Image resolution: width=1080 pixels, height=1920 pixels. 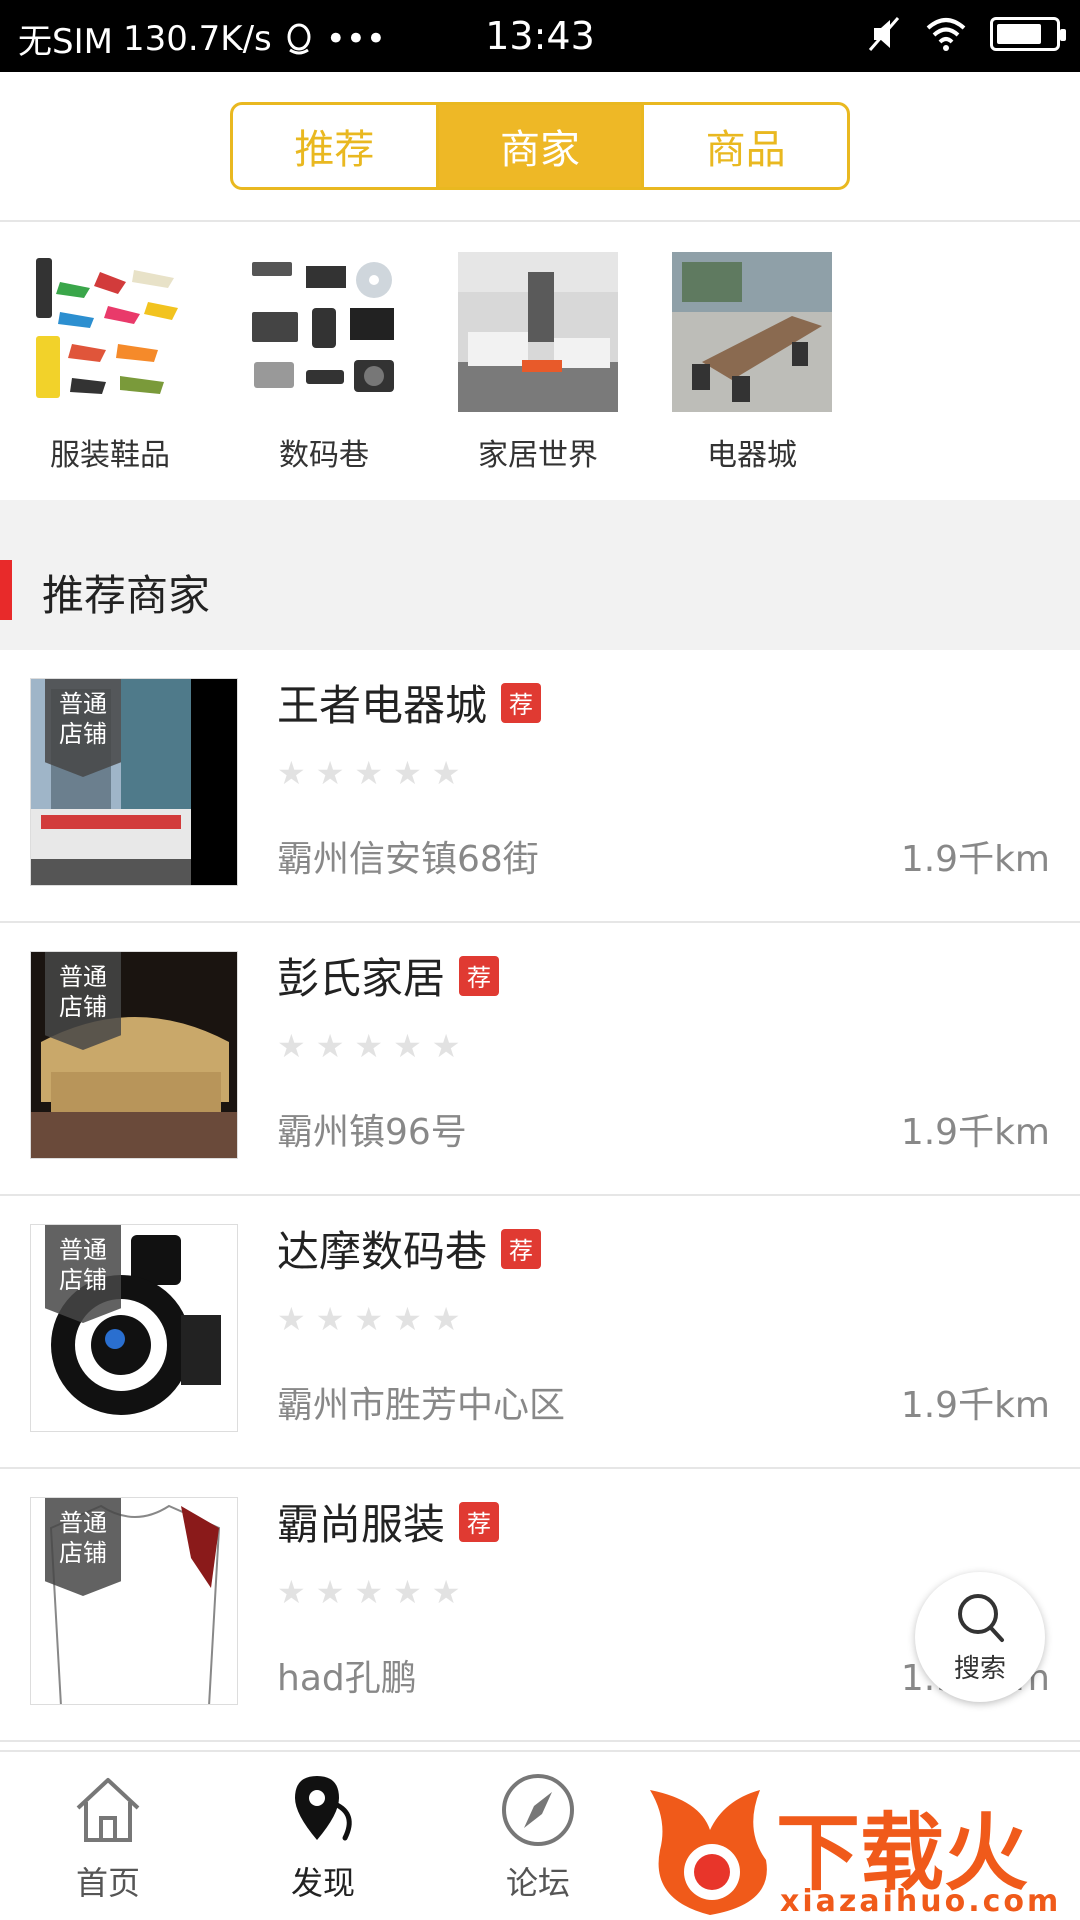 I want to click on flame-logo-icon, so click(x=708, y=1852).